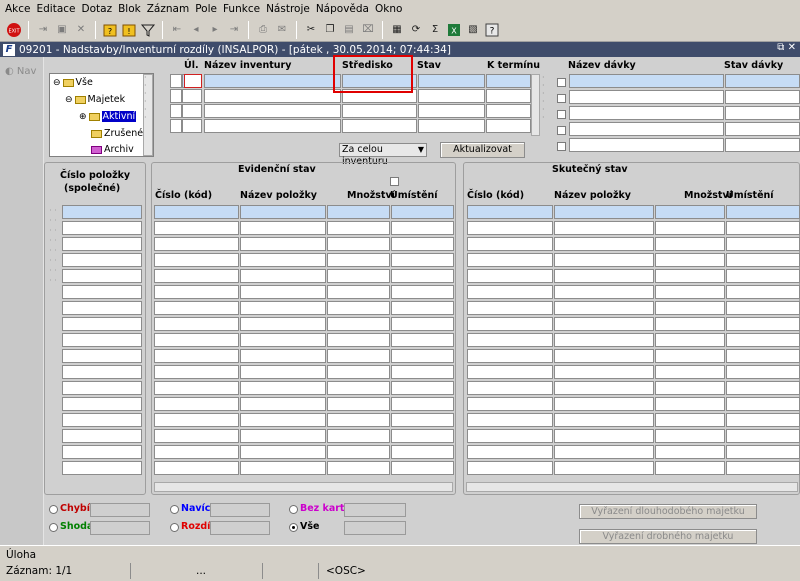  I want to click on insert-record-icon: ▣, so click(62, 30).